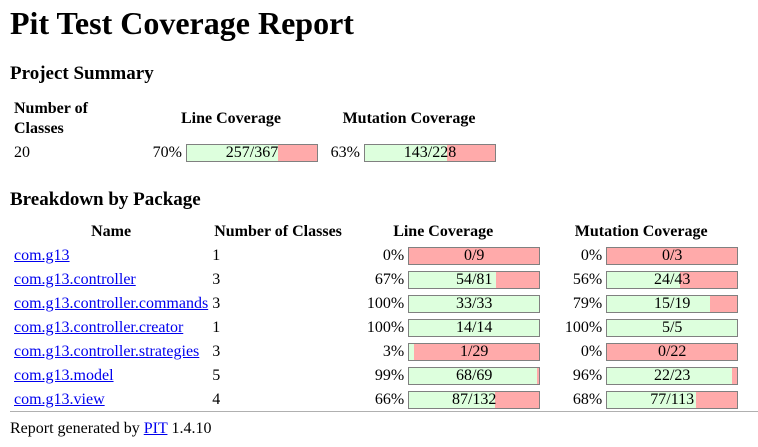 The width and height of the screenshot is (758, 447). I want to click on package-mutation-fraction: 0/22, so click(672, 352).